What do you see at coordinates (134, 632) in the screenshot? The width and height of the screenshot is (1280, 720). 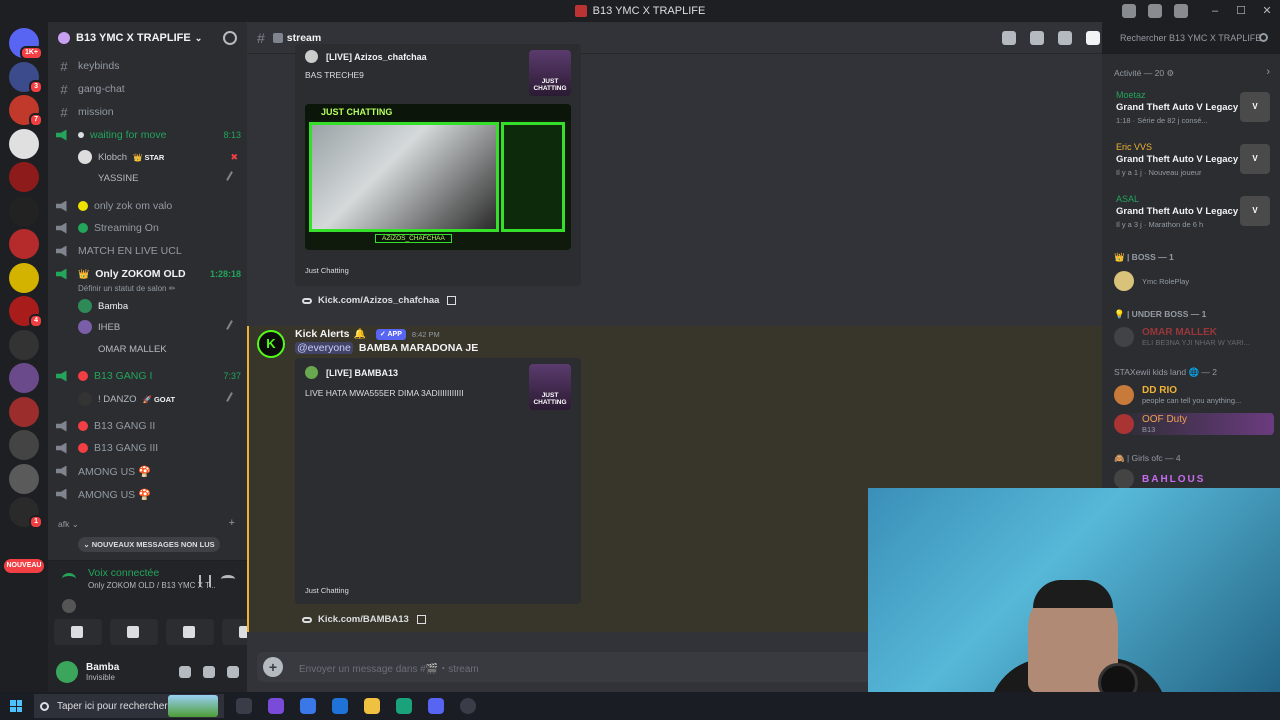 I see `screen-share-button` at bounding box center [134, 632].